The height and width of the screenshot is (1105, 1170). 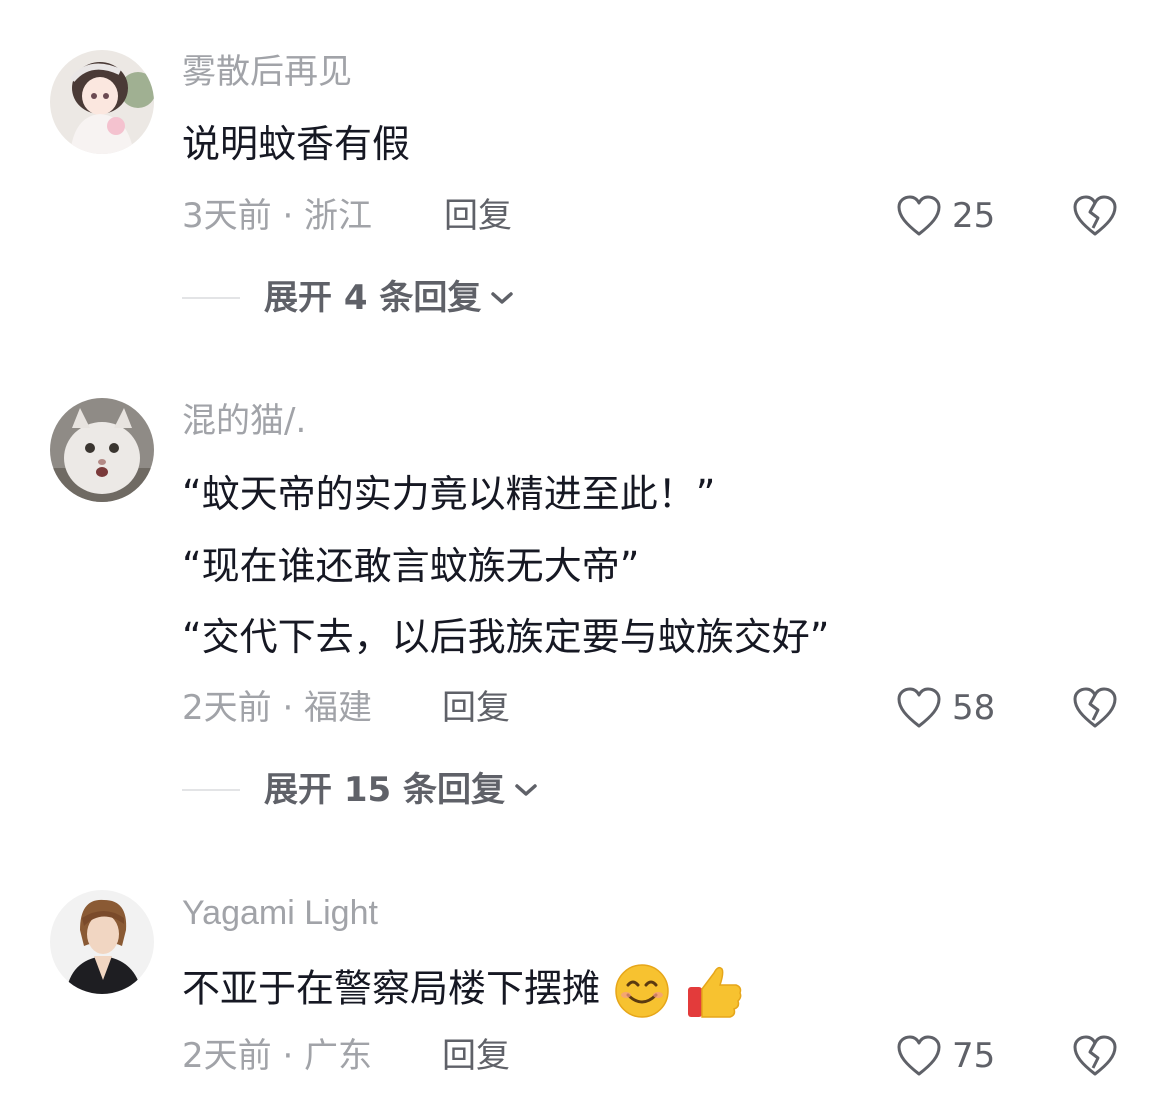 I want to click on heart-outline-icon, so click(x=919, y=1055).